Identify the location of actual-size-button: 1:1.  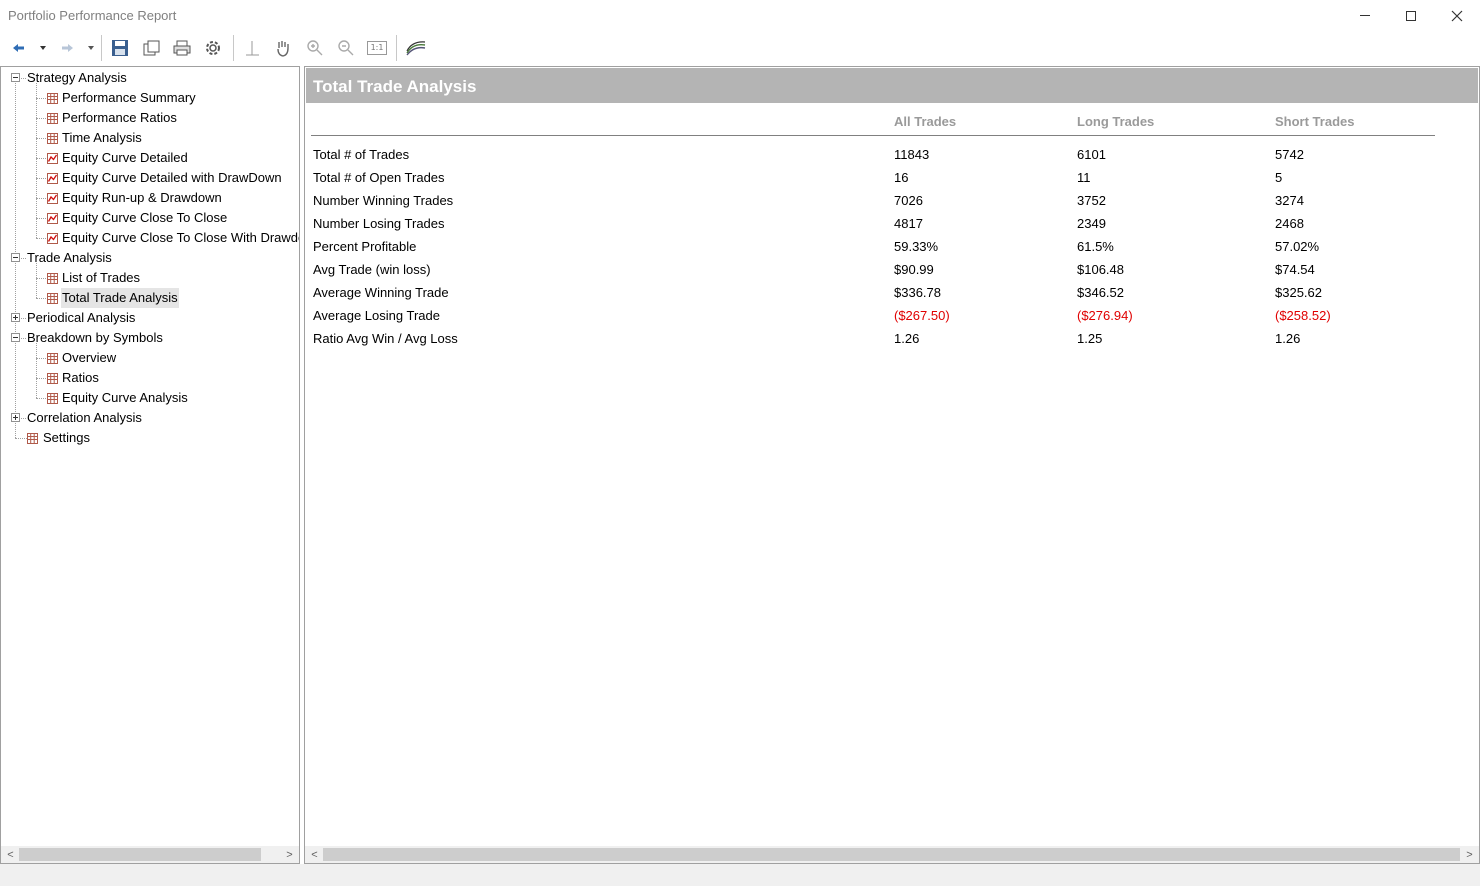
(377, 48).